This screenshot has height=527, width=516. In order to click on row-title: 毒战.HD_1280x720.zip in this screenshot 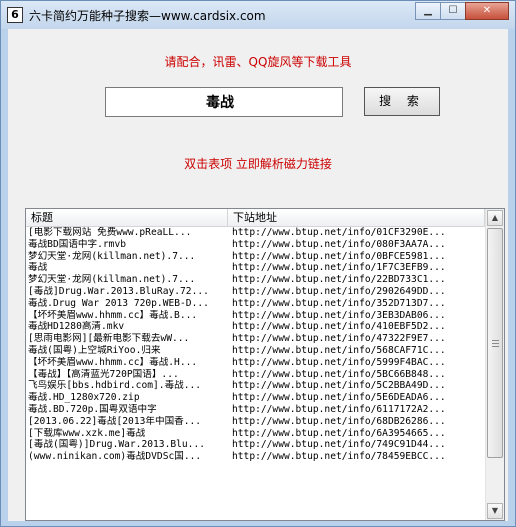, I will do `click(84, 398)`.